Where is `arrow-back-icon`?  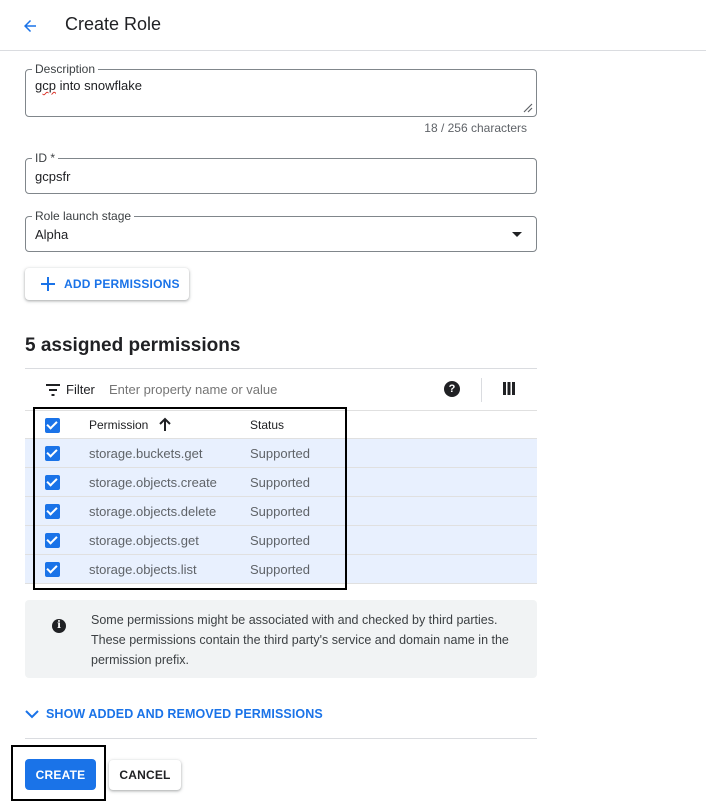 arrow-back-icon is located at coordinates (30, 26).